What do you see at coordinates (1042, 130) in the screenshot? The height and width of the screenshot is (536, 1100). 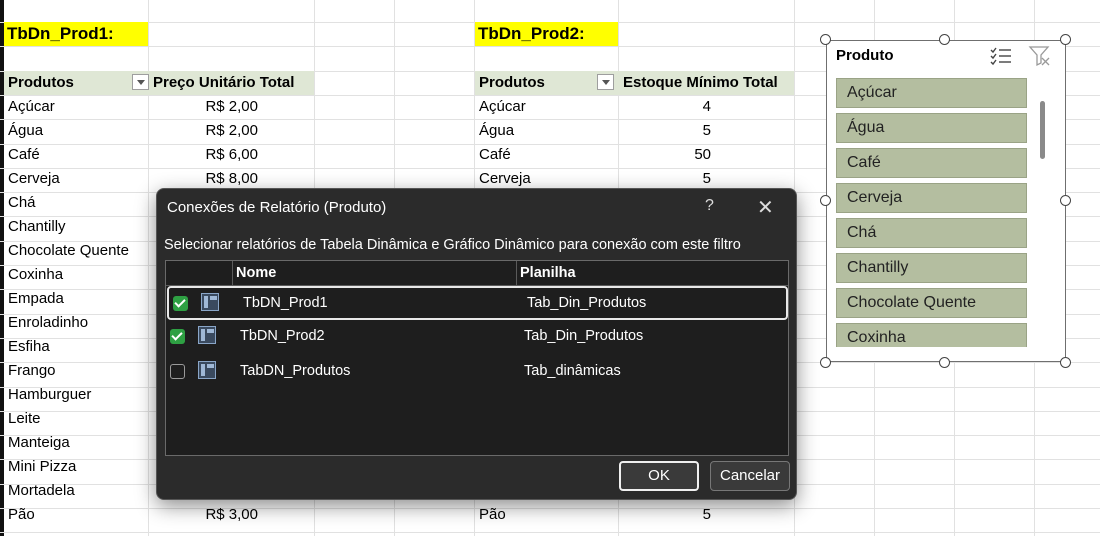 I see `slicer-scrollbar` at bounding box center [1042, 130].